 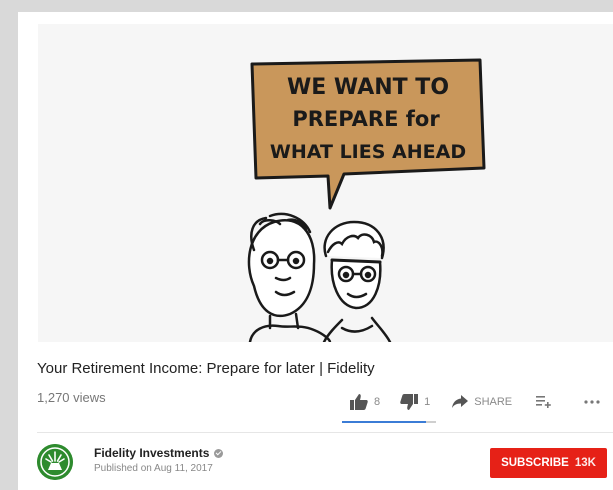 I want to click on like-count: 8, so click(x=377, y=402).